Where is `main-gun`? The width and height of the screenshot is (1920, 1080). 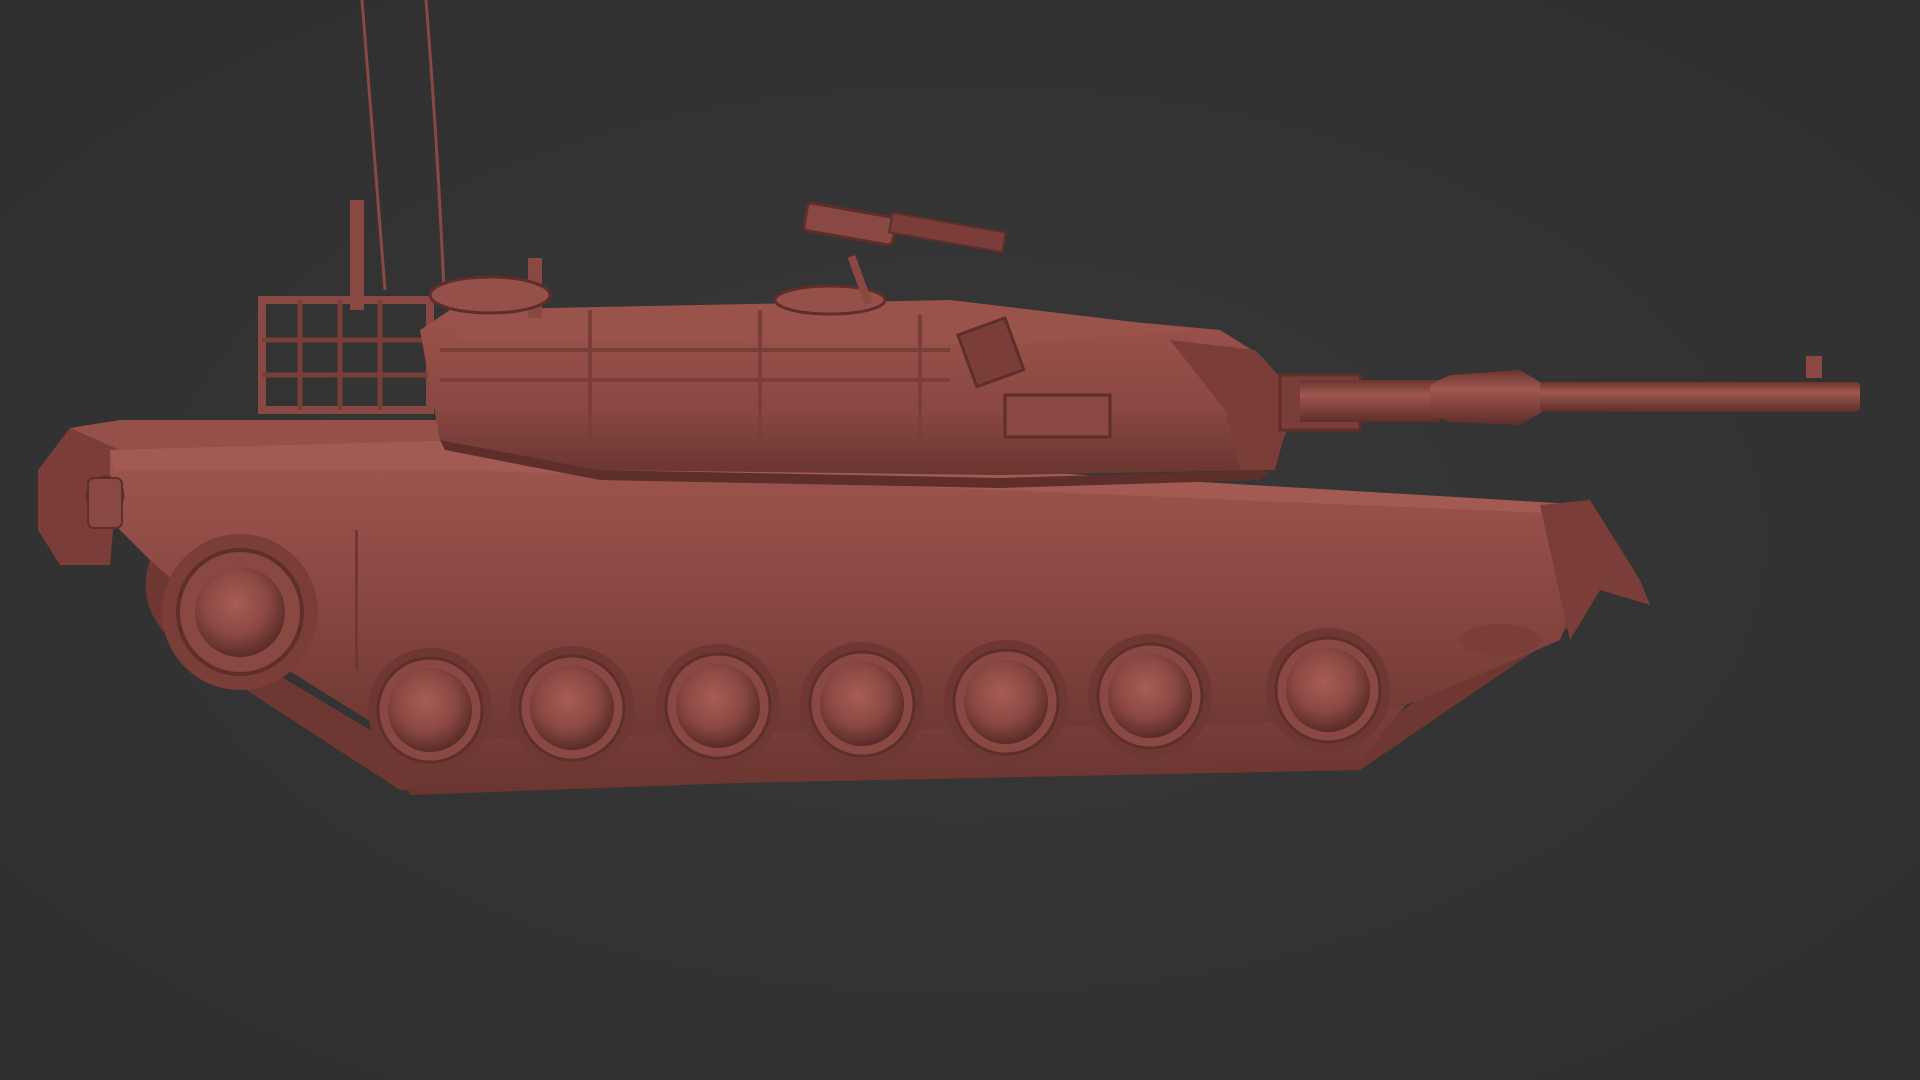
main-gun is located at coordinates (1569, 394).